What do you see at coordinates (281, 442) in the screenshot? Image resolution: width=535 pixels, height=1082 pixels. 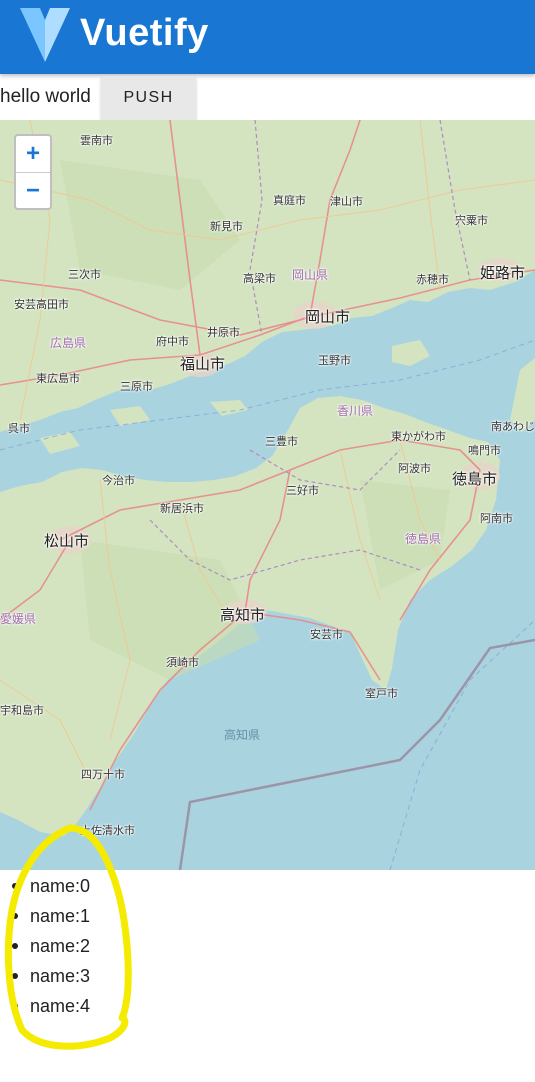 I see `map-place-label: 三豊市` at bounding box center [281, 442].